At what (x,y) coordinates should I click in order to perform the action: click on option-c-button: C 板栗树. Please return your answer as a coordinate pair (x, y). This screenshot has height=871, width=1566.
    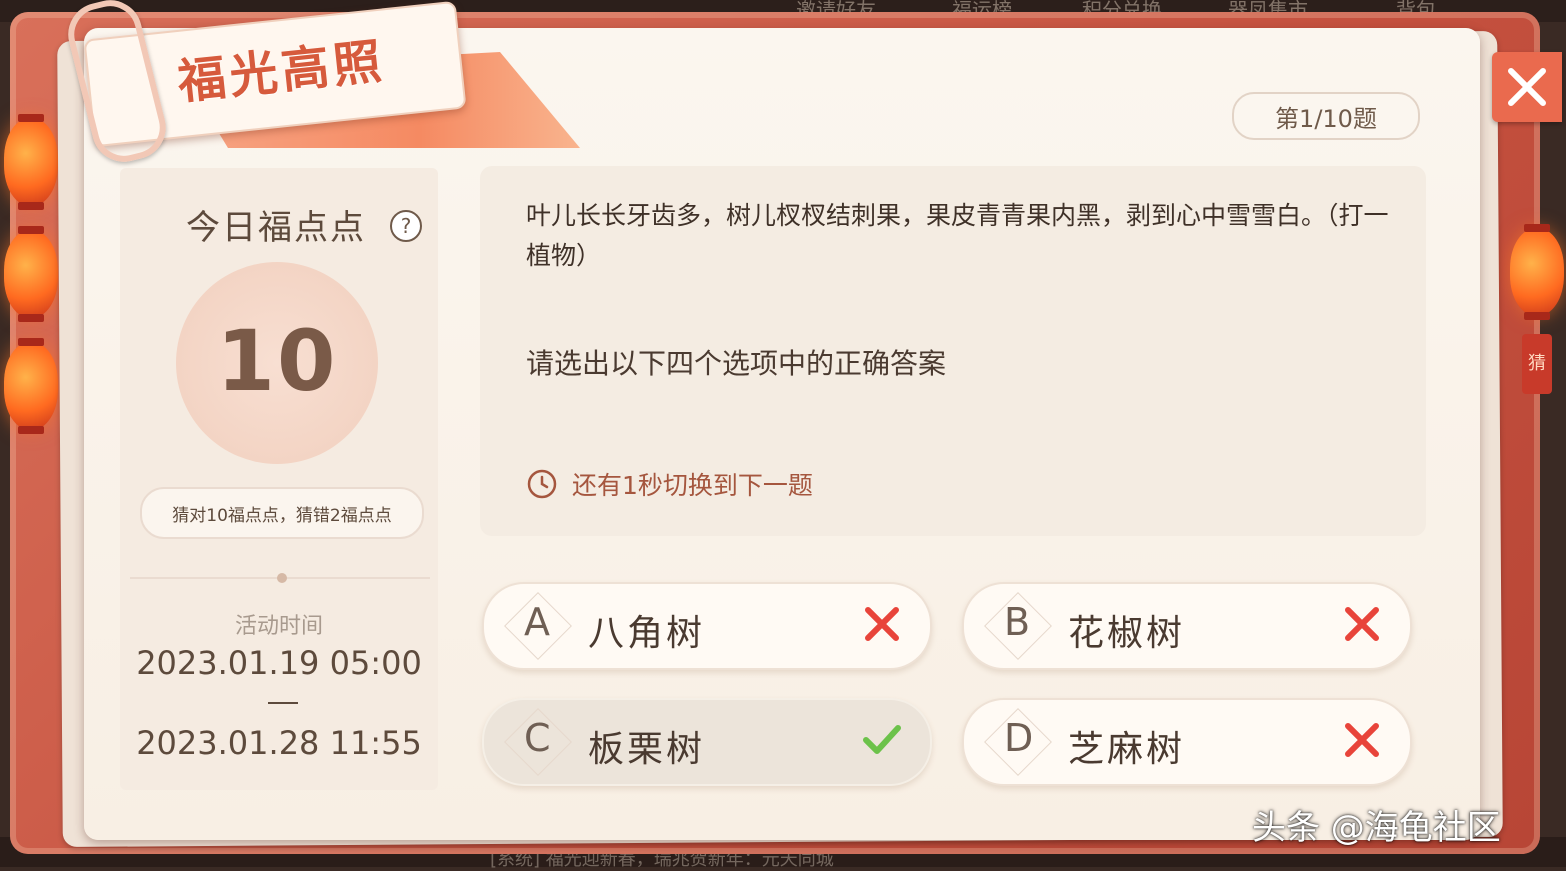
    Looking at the image, I should click on (707, 742).